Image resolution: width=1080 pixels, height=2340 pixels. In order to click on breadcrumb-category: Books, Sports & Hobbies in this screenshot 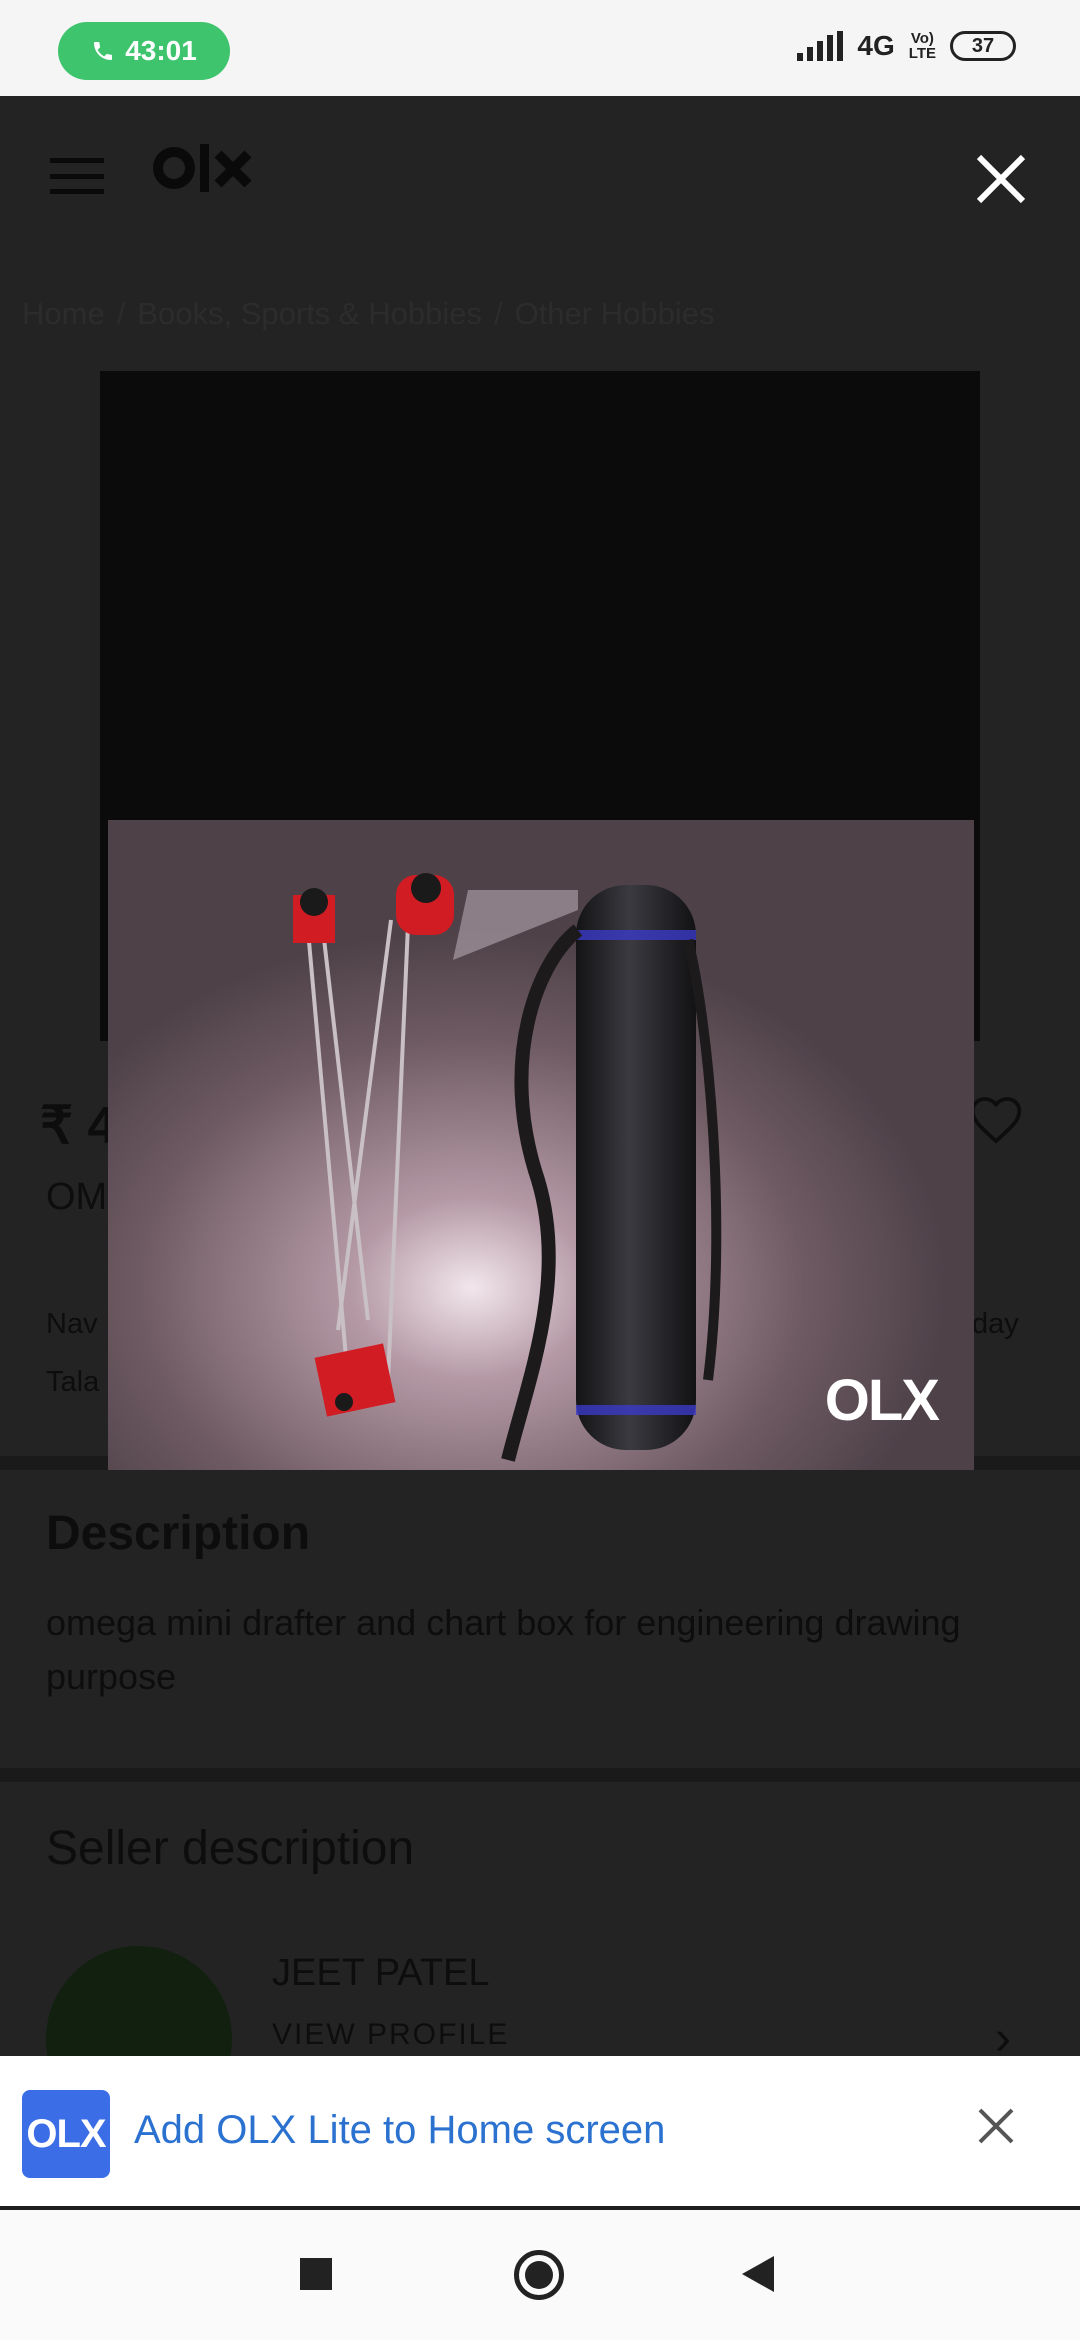, I will do `click(309, 313)`.